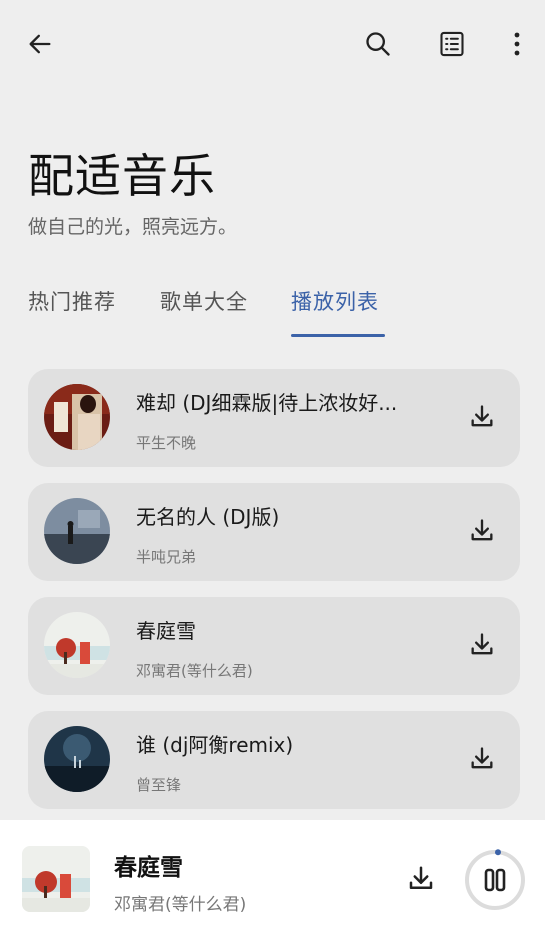 The height and width of the screenshot is (930, 545). I want to click on song-artist: 平生不晚, so click(166, 443).